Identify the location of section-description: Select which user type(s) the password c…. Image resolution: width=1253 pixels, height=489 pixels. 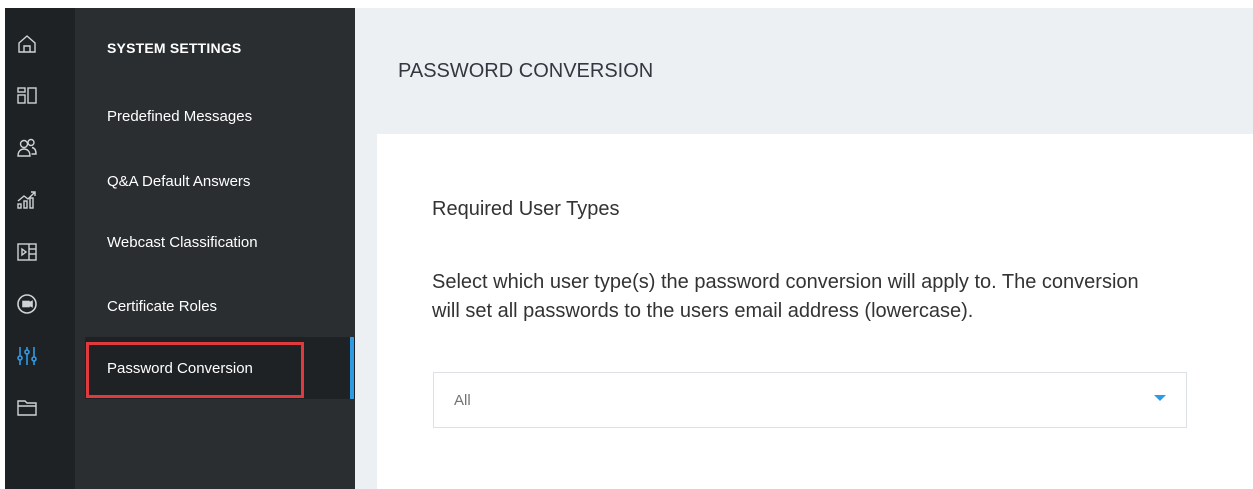
(785, 296).